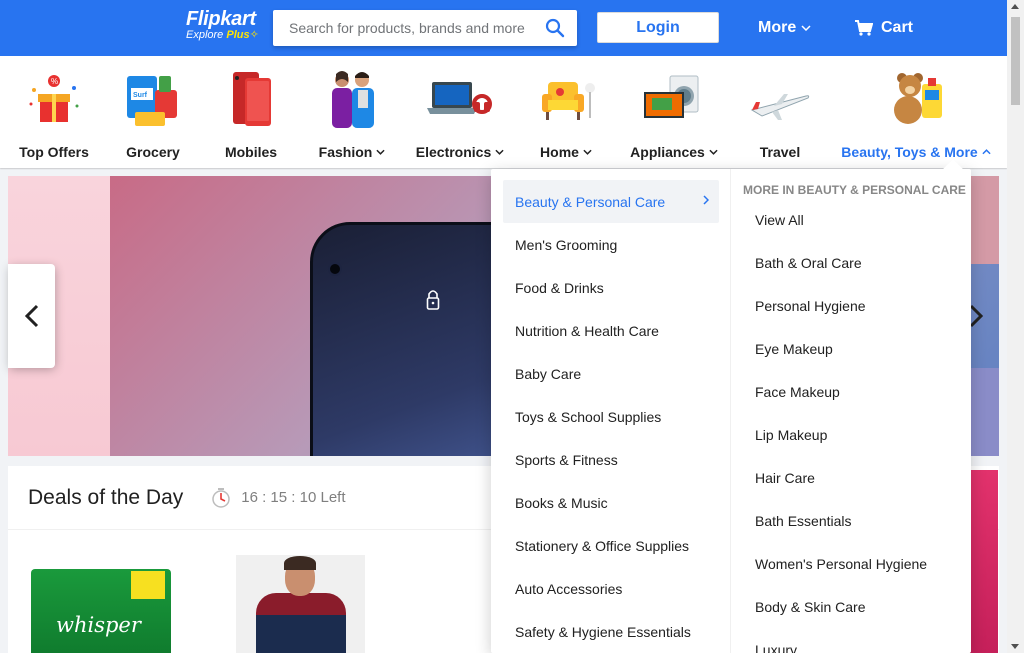  I want to click on laptop-icon, so click(460, 100).